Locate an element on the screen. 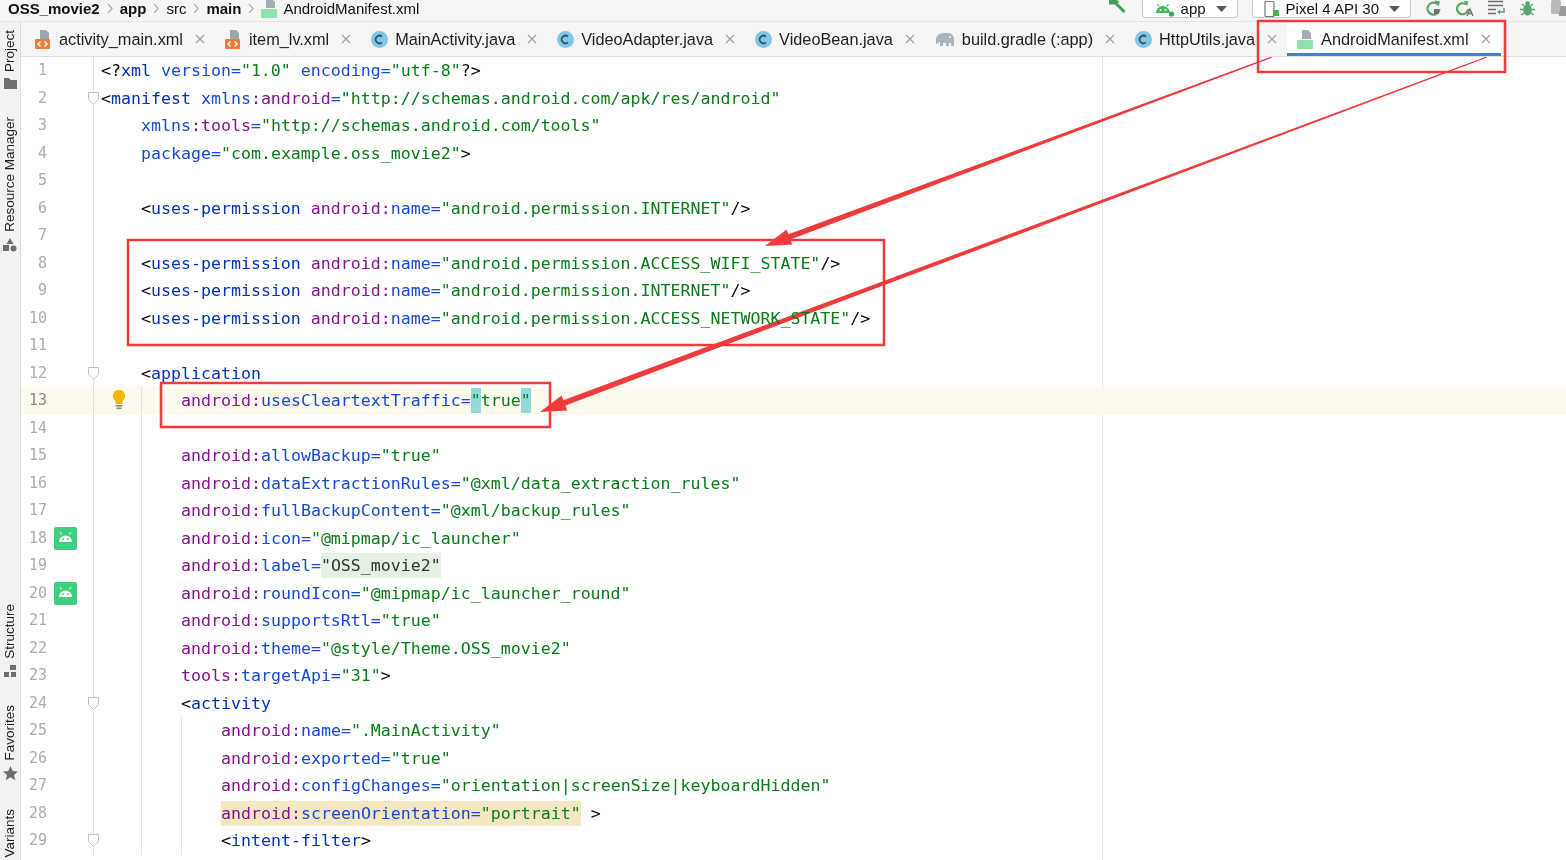 The width and height of the screenshot is (1566, 860). editor-tab: VideoBean.java is located at coordinates (835, 39).